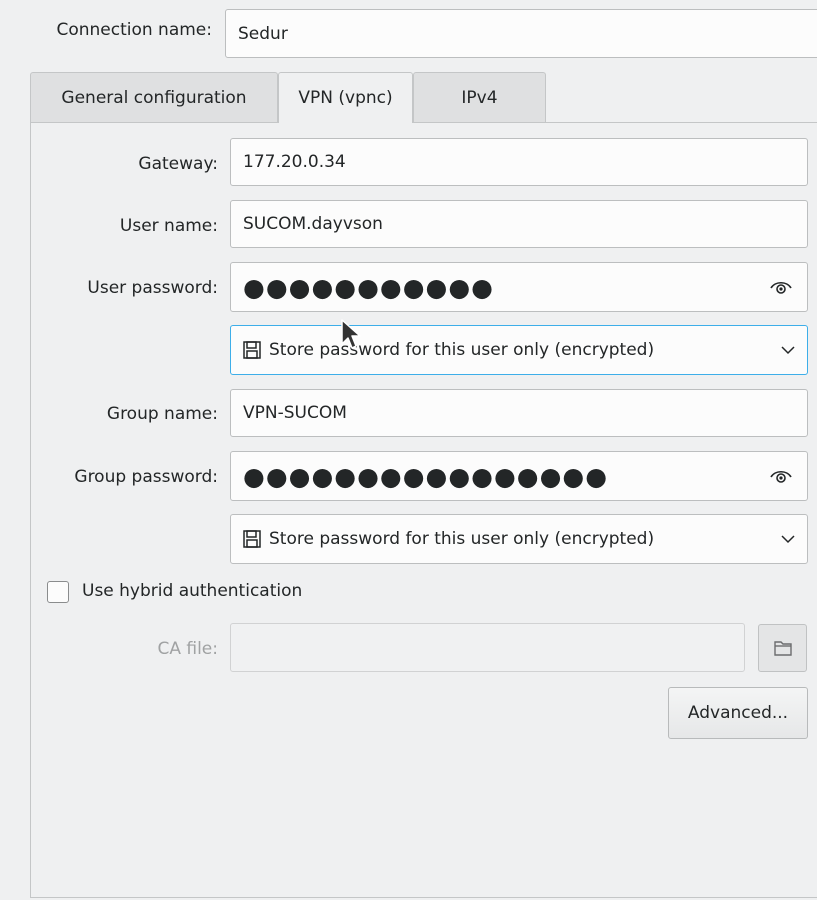 This screenshot has height=900, width=817. Describe the element at coordinates (134, 30) in the screenshot. I see `connection-name-label: Connection name:` at that location.